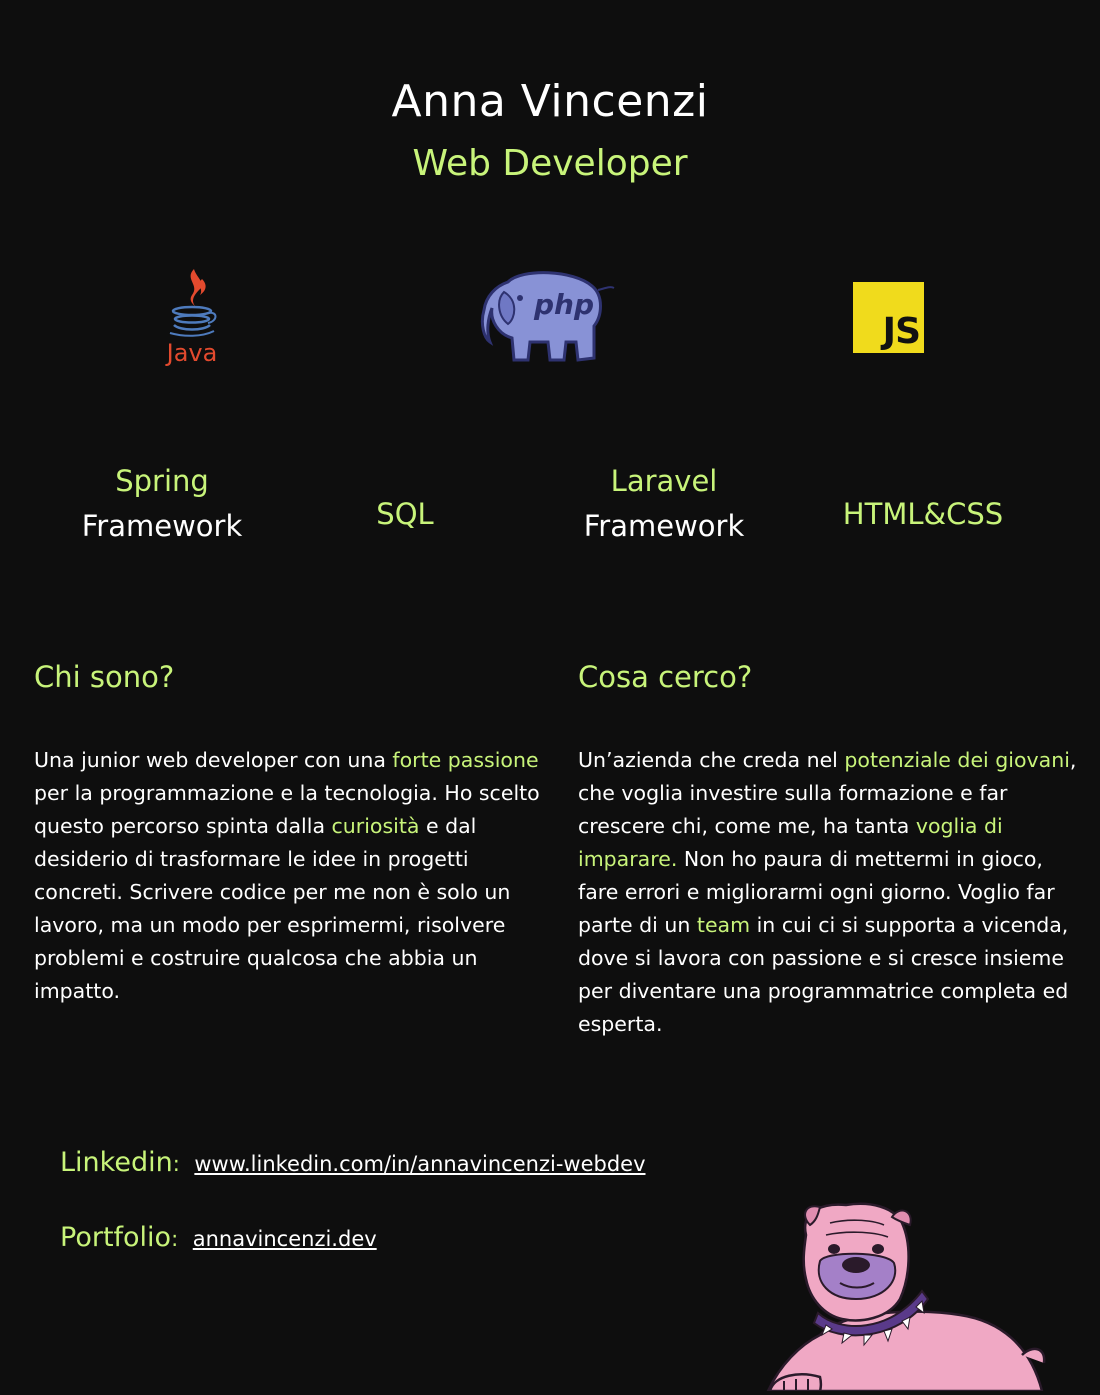 The image size is (1100, 1395). What do you see at coordinates (923, 514) in the screenshot?
I see `skill-html-css: HTML&CSS` at bounding box center [923, 514].